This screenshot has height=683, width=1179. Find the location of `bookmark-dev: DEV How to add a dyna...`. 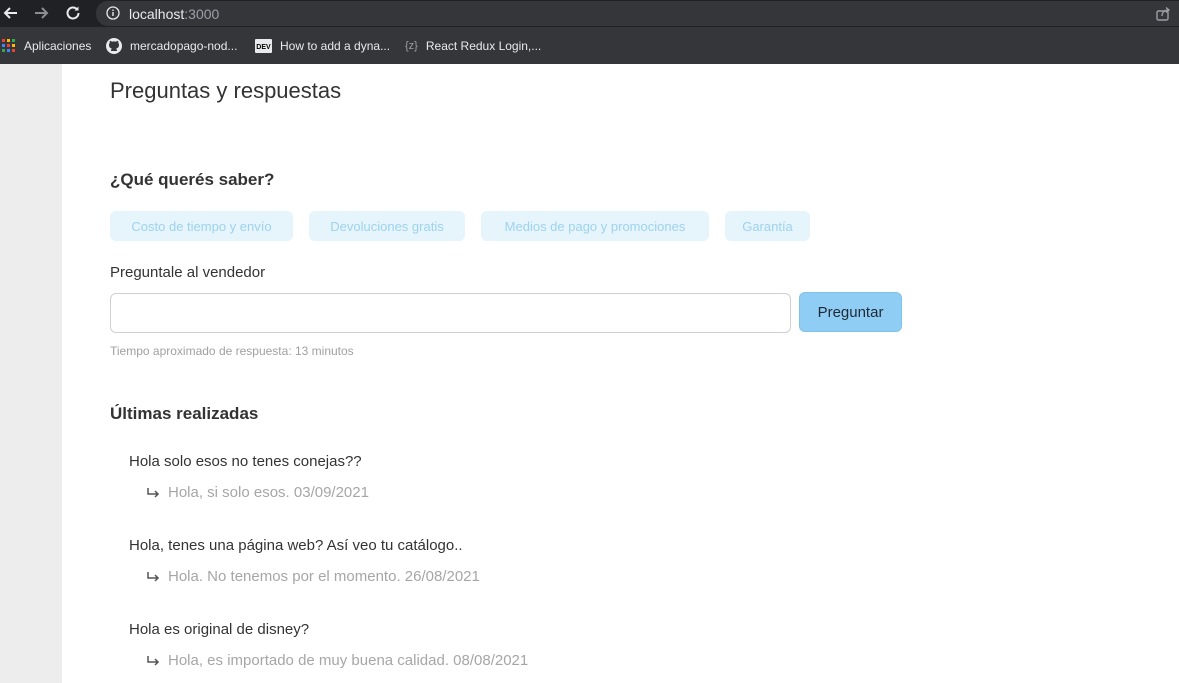

bookmark-dev: DEV How to add a dyna... is located at coordinates (322, 45).